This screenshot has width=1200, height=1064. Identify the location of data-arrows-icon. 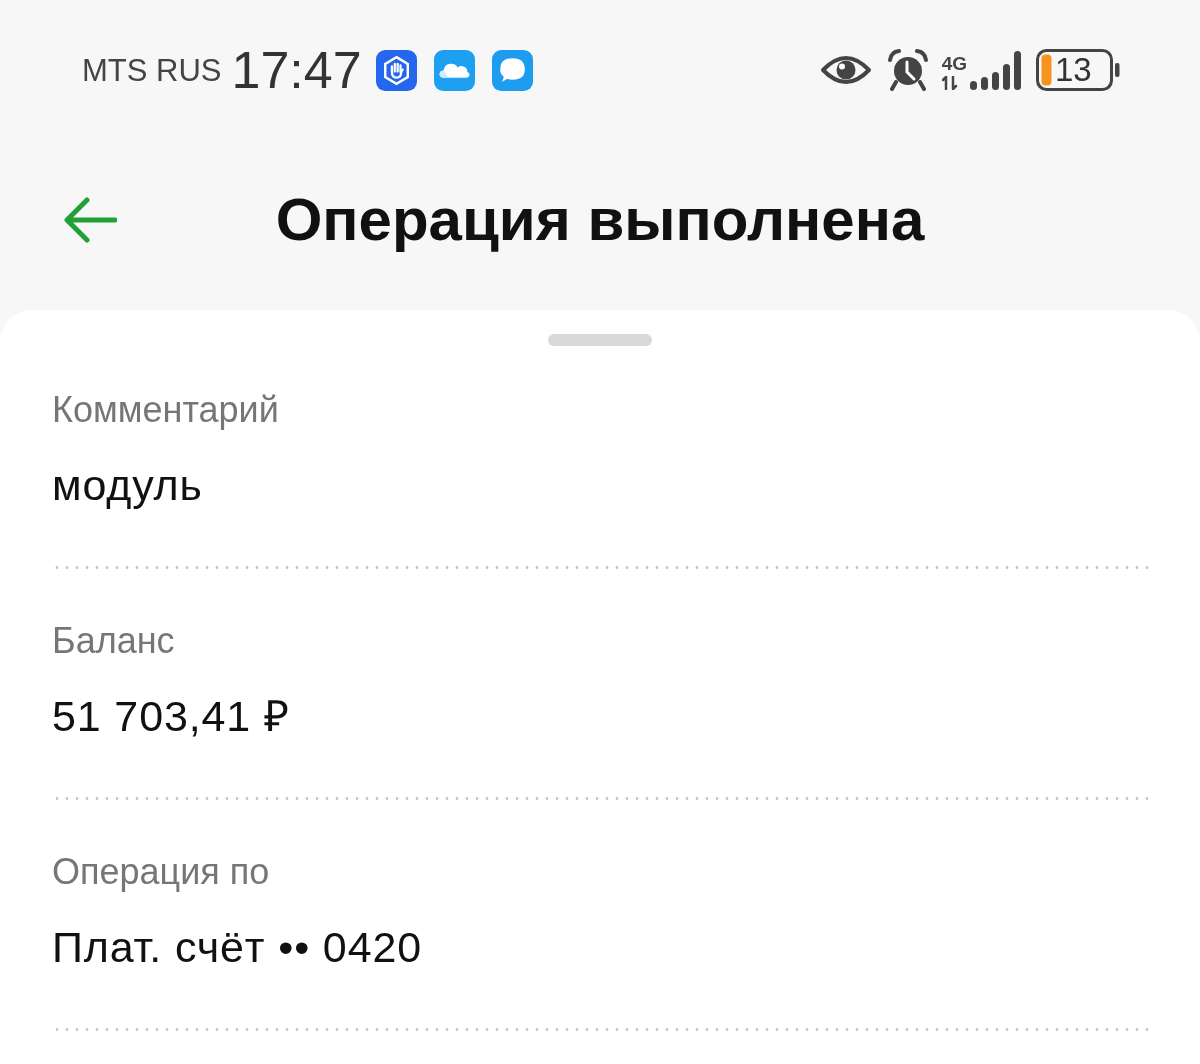
(949, 83).